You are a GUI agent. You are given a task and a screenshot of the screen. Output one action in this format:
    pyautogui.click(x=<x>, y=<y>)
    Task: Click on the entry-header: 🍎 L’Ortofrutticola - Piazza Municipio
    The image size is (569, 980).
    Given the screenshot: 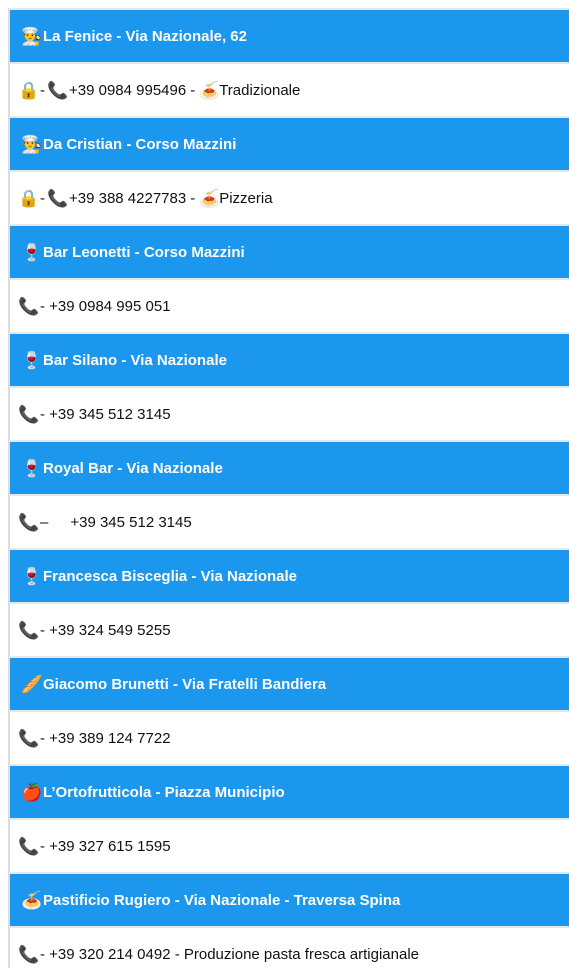 What is the action you would take?
    pyautogui.click(x=289, y=791)
    